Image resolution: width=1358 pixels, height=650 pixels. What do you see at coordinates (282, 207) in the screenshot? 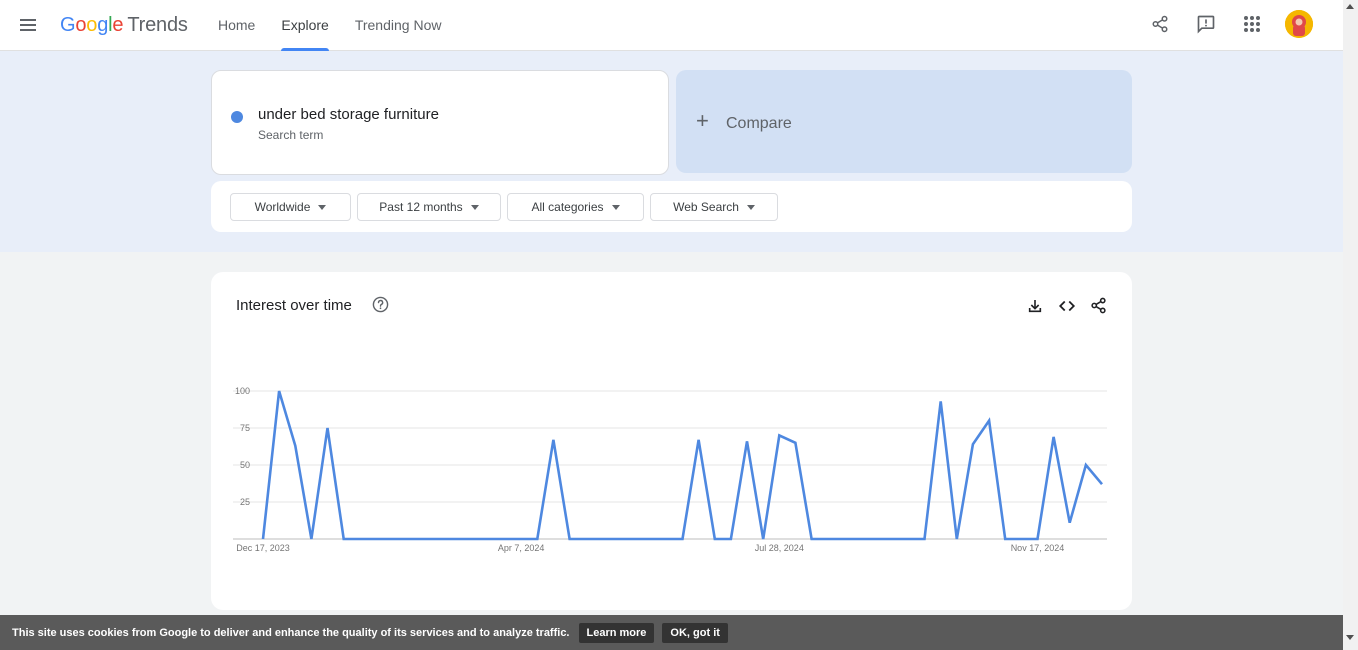
I see `filter-label: Worldwide` at bounding box center [282, 207].